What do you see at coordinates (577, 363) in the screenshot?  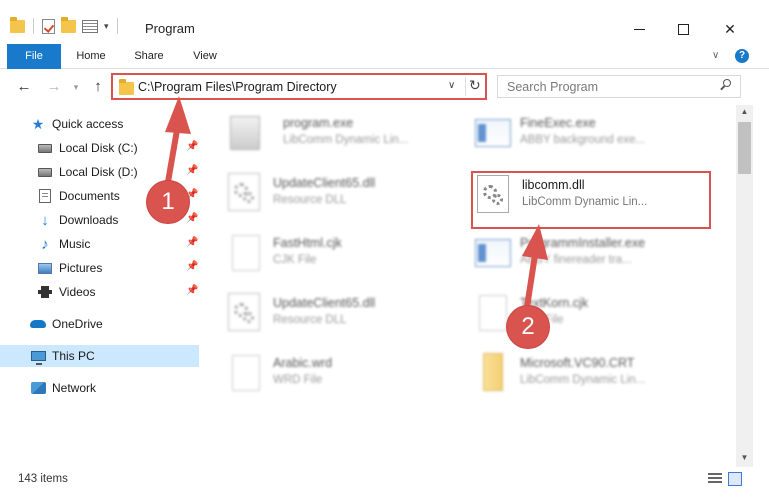 I see `file-name: Microsoft.VC90.CRT` at bounding box center [577, 363].